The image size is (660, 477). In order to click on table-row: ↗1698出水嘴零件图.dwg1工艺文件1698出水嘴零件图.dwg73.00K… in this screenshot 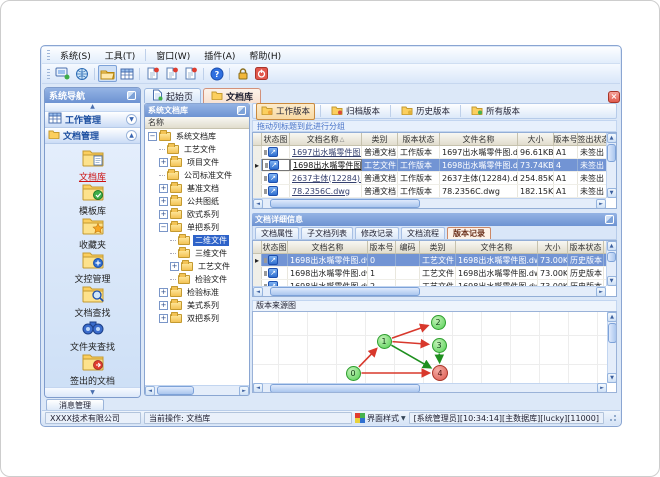, I will do `click(434, 273)`.